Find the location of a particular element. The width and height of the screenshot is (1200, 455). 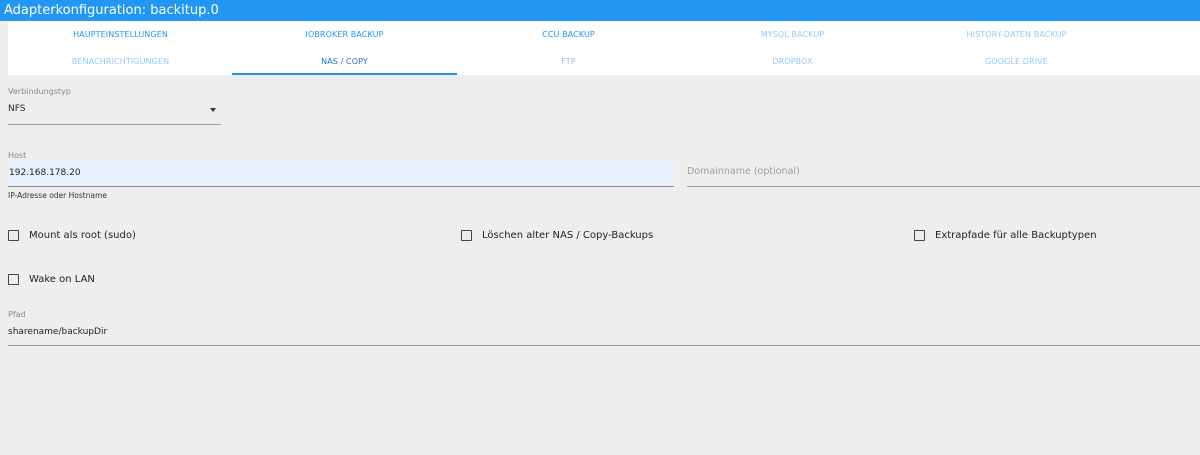

active-tab-indicator is located at coordinates (344, 74).